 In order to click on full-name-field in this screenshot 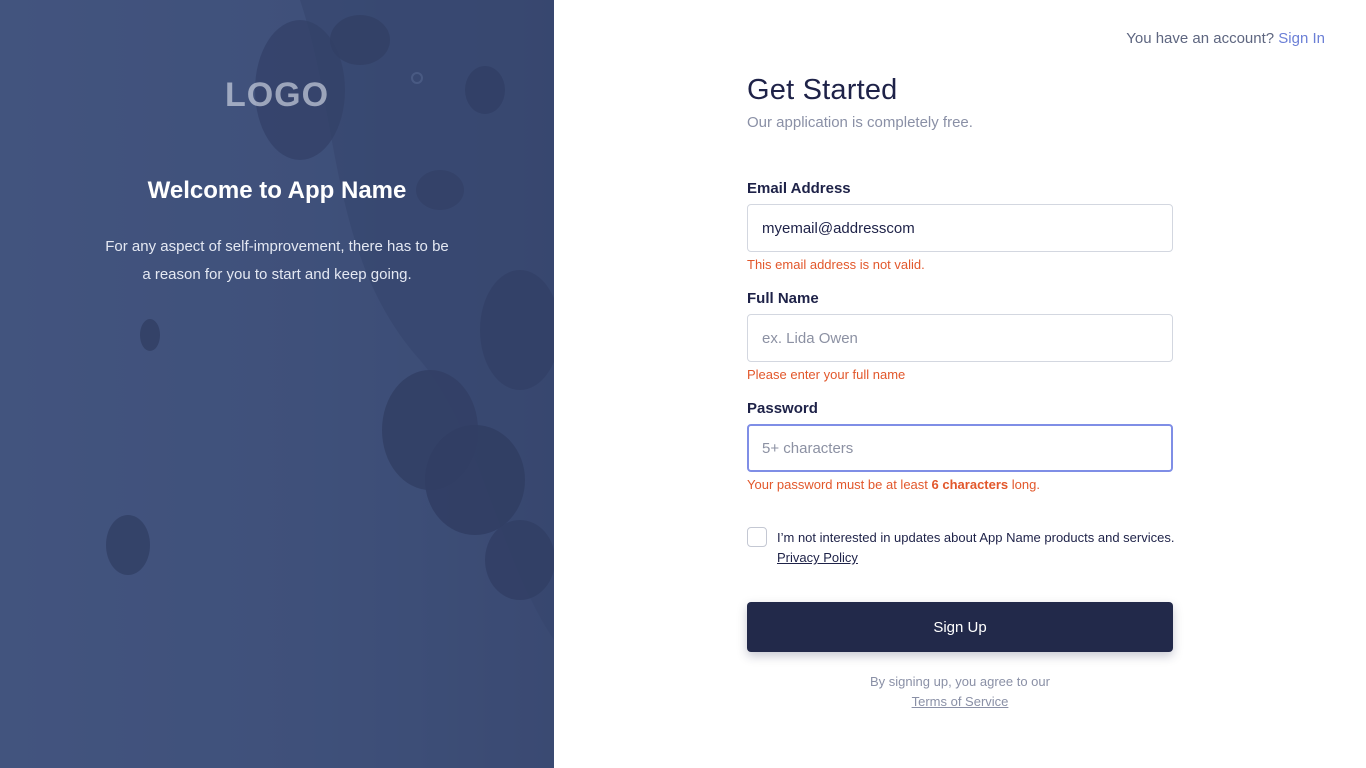, I will do `click(960, 338)`.